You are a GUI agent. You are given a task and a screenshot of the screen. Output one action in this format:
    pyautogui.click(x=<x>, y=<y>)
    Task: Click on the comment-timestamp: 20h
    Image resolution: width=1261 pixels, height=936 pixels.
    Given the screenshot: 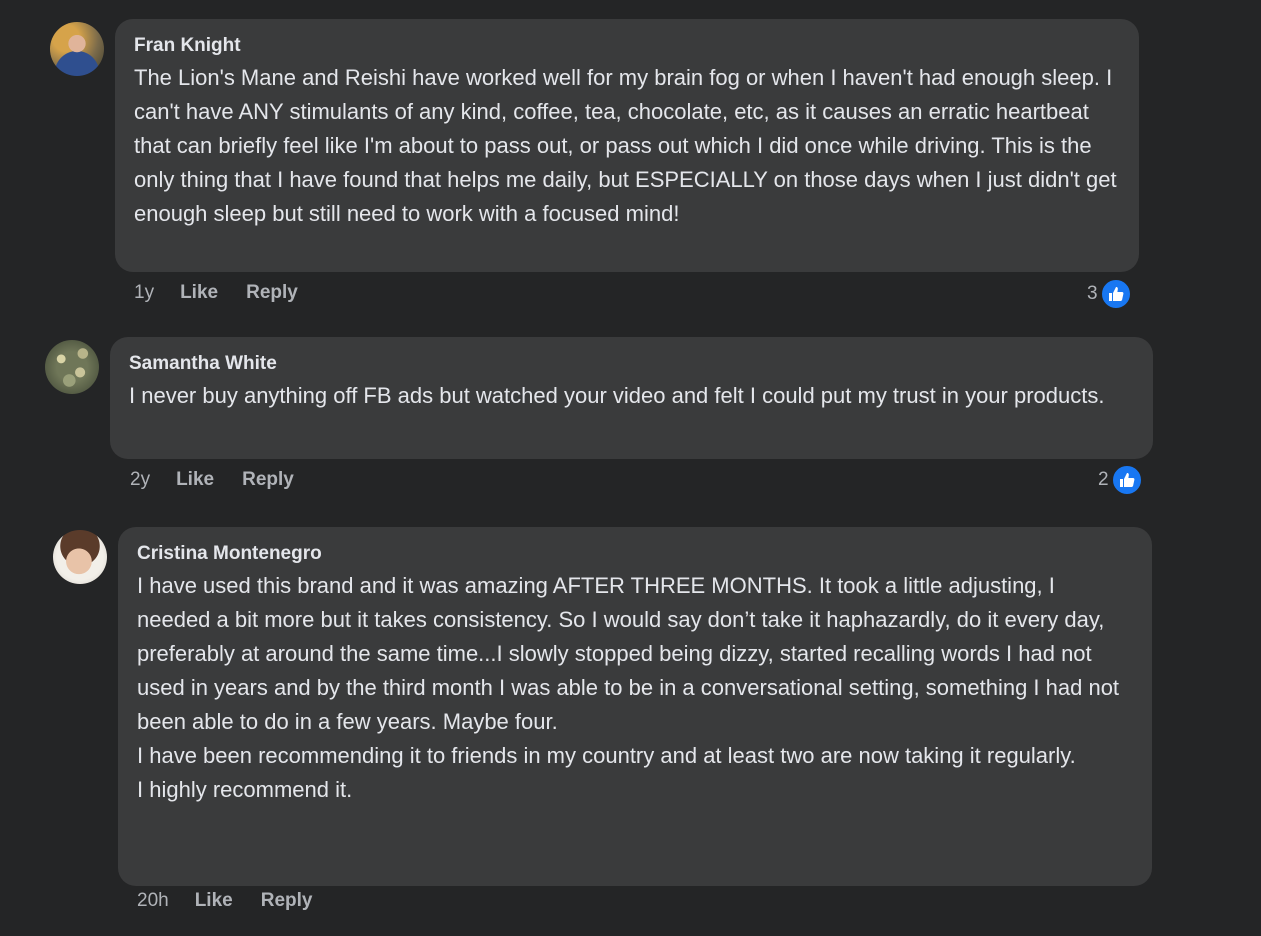 What is the action you would take?
    pyautogui.click(x=153, y=901)
    